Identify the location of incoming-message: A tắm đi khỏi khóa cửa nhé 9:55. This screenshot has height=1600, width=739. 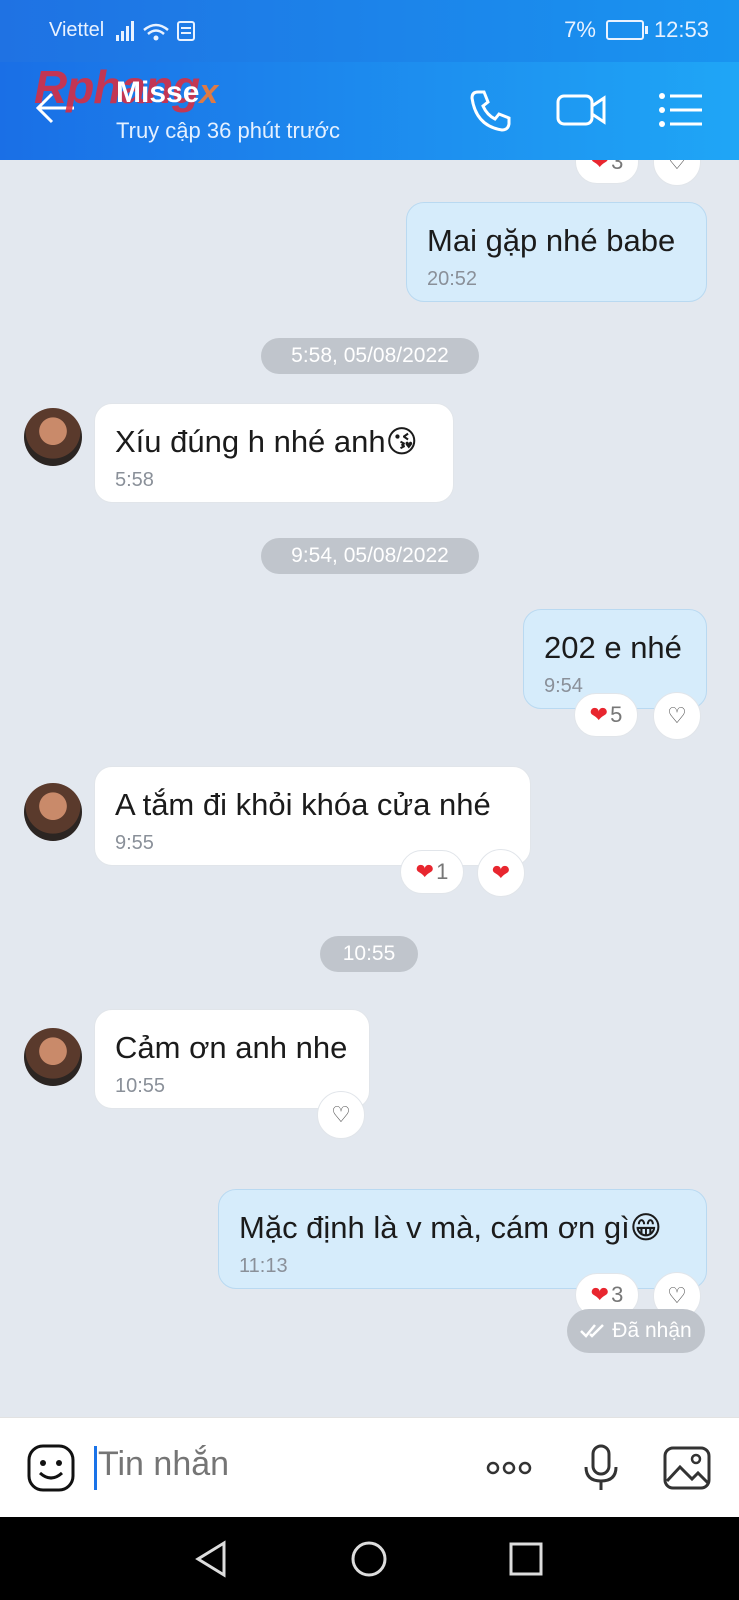
(312, 816).